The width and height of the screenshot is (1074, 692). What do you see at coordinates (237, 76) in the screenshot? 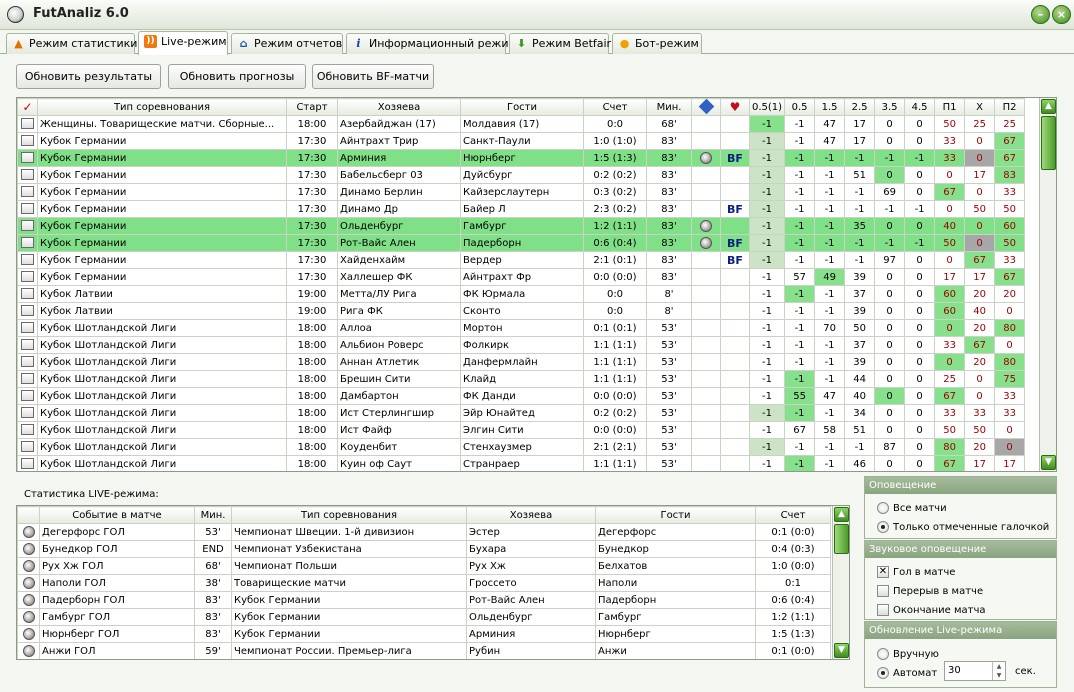
I see `refresh-forecasts-button: Обновить прогнозы` at bounding box center [237, 76].